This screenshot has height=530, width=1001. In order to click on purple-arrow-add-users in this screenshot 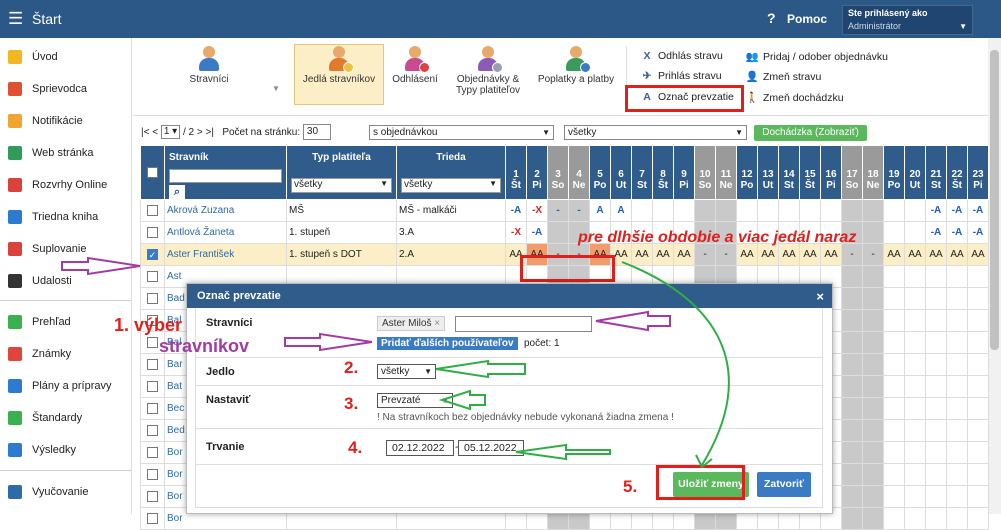, I will do `click(328, 342)`.